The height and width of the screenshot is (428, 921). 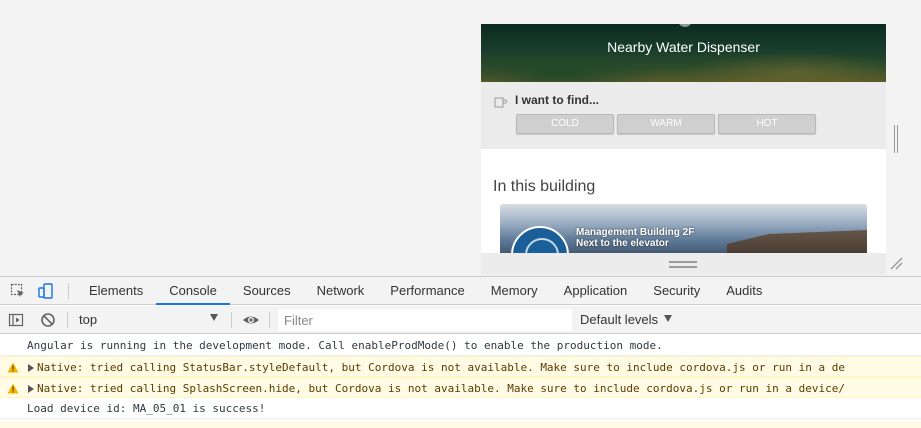 I want to click on log-entry: Load device id: MA_05_01 is success!, so click(x=460, y=408).